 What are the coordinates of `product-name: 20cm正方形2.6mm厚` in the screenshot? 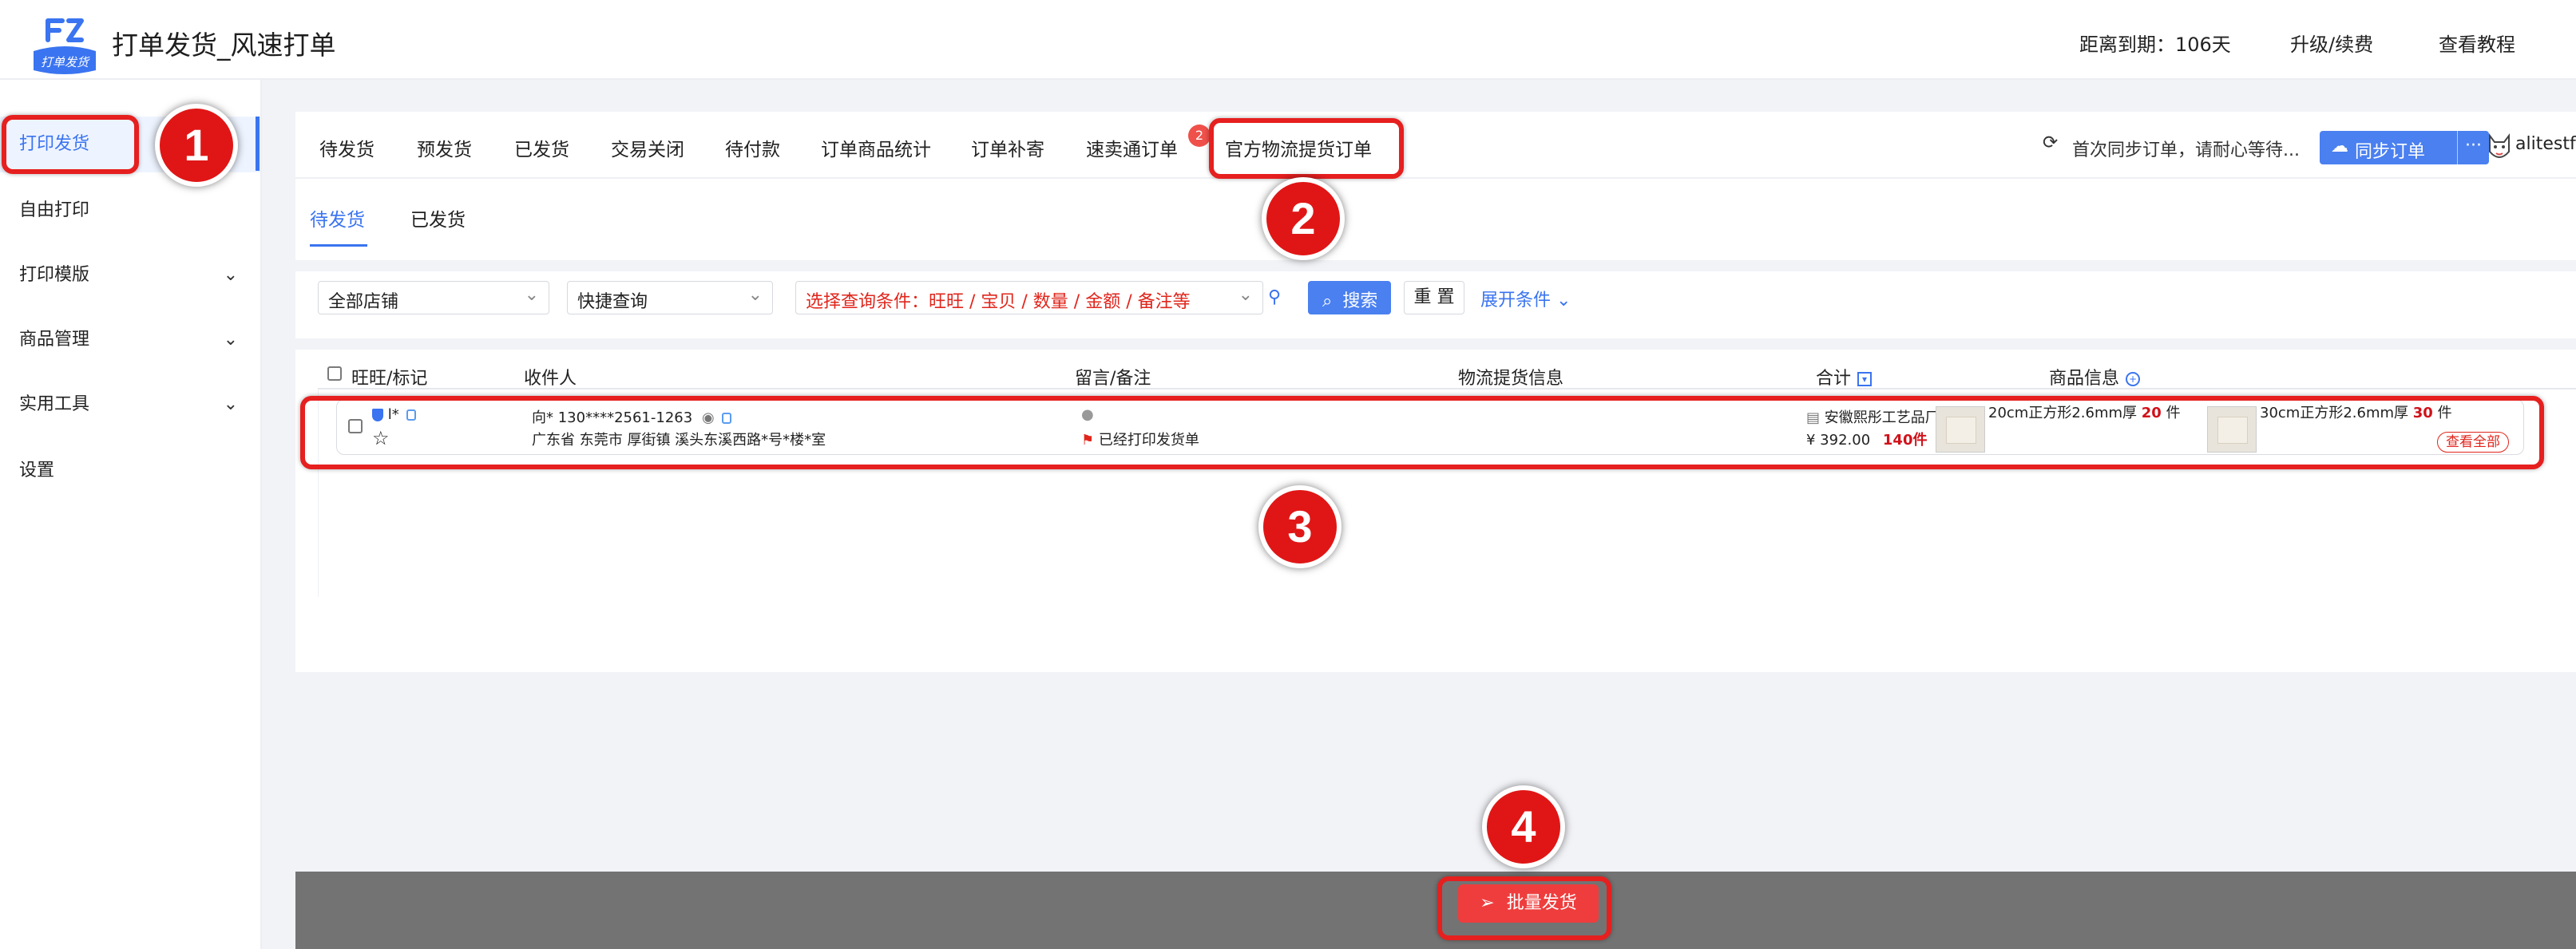 It's located at (2063, 413).